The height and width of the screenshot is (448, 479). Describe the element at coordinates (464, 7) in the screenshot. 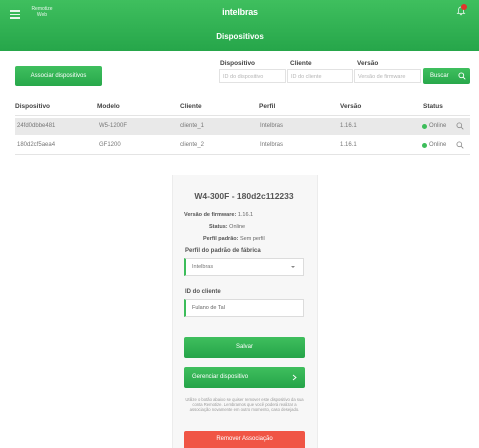

I see `notification-badge` at that location.